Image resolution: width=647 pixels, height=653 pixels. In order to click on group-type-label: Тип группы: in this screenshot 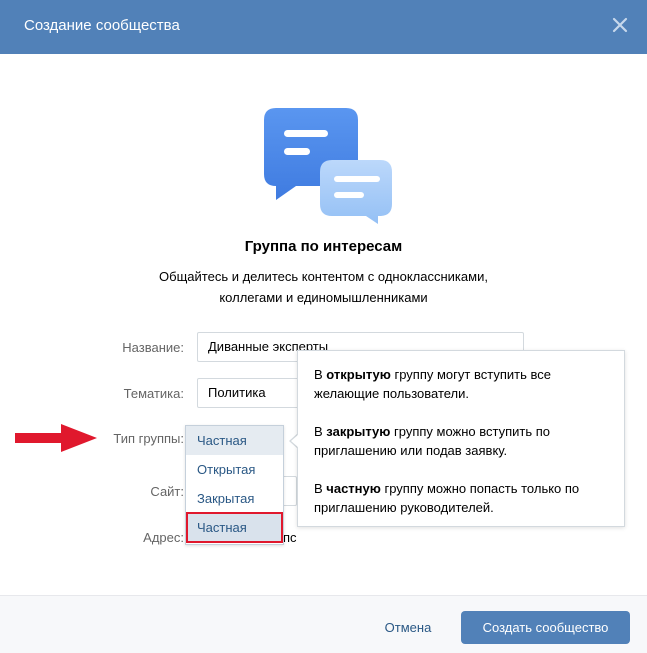, I will do `click(148, 438)`.